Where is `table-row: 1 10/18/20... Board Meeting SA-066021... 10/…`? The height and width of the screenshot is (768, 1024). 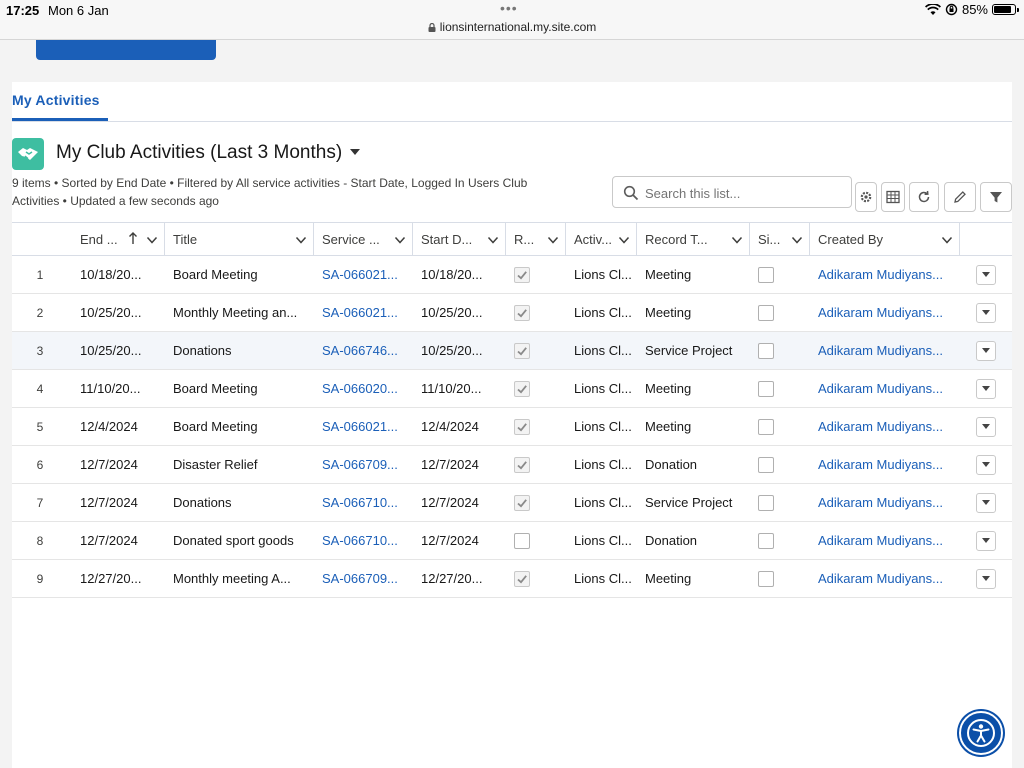
table-row: 1 10/18/20... Board Meeting SA-066021... 10/… is located at coordinates (512, 275).